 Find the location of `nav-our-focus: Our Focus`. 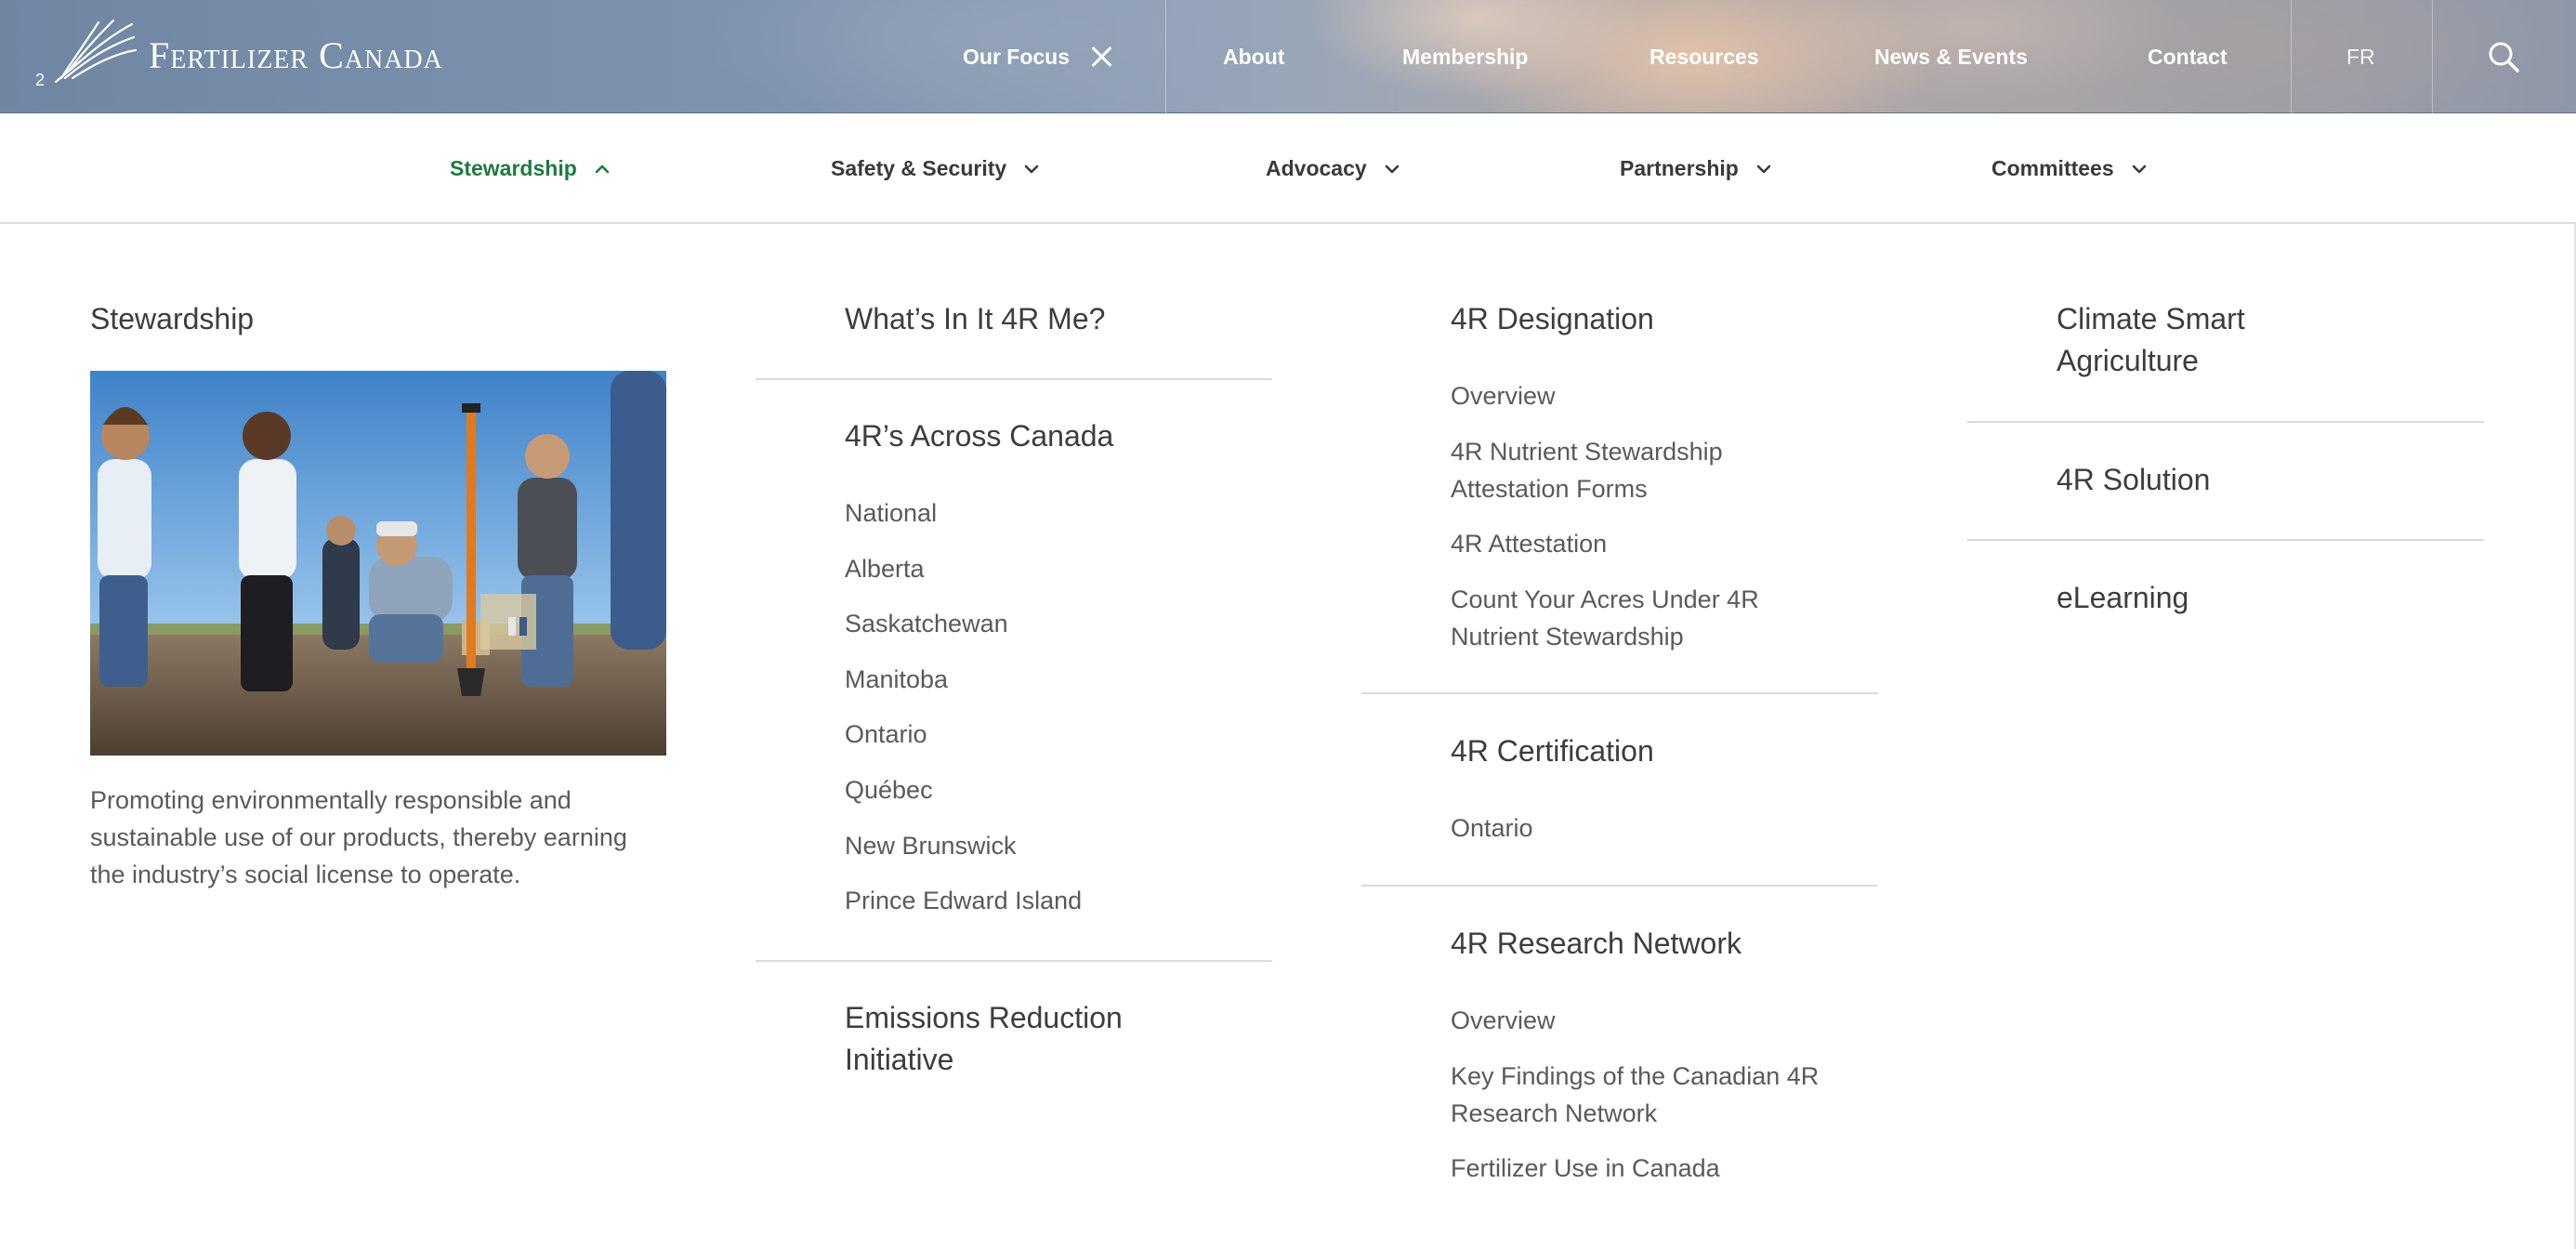

nav-our-focus: Our Focus is located at coordinates (1037, 56).